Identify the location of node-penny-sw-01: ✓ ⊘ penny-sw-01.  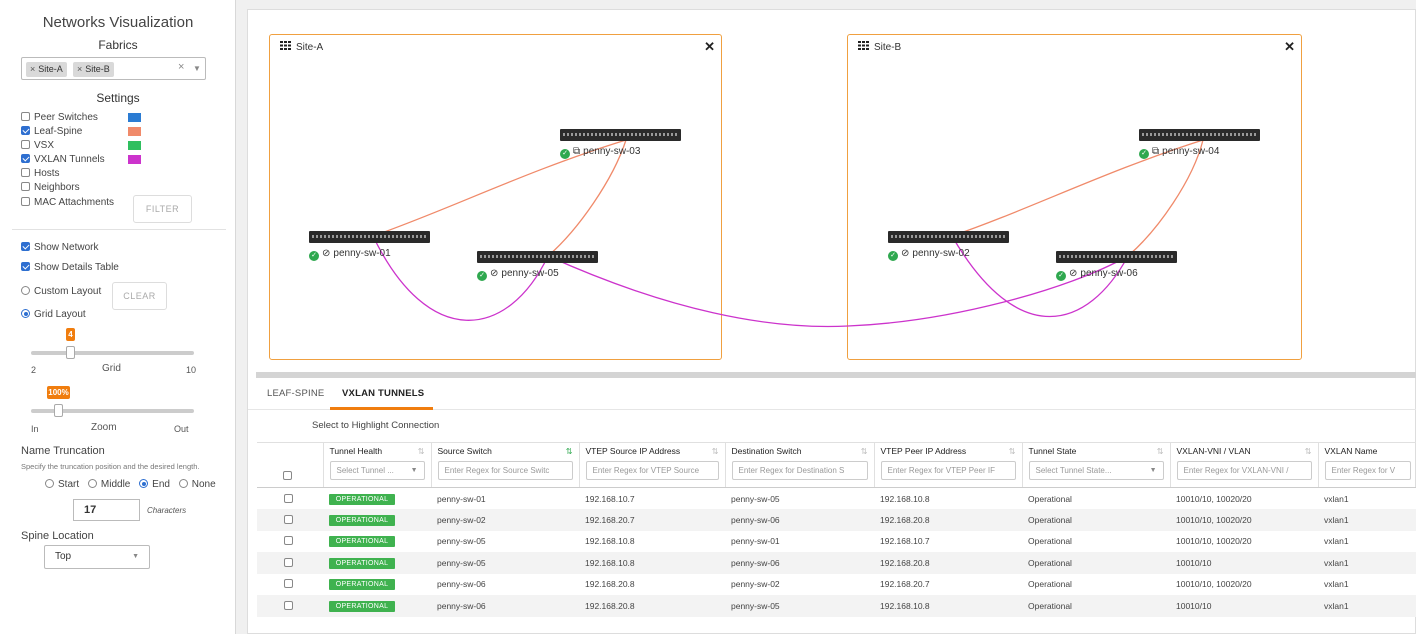
(350, 254).